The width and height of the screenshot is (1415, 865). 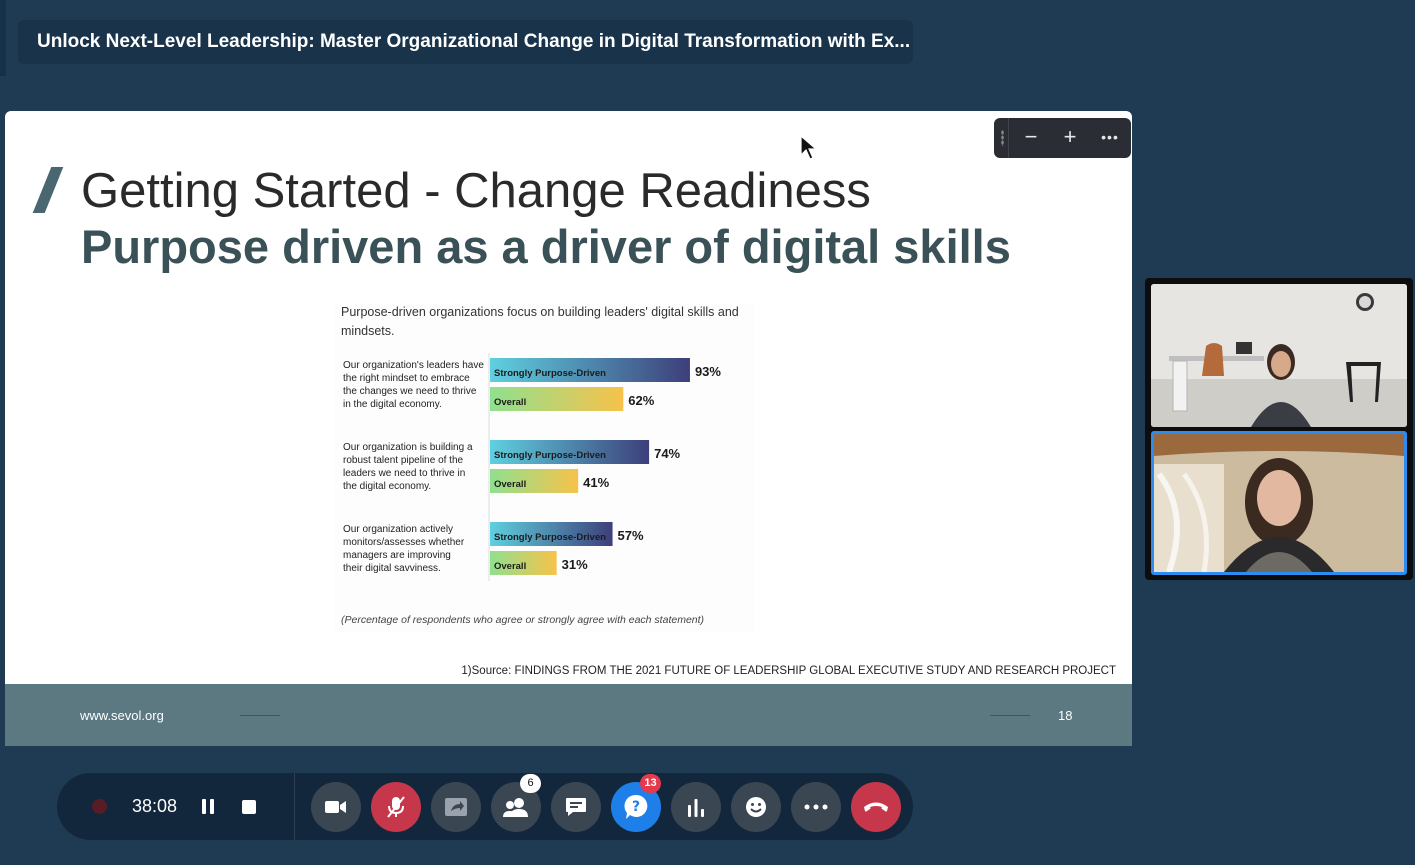 I want to click on participant-video-tile, so click(x=1279, y=355).